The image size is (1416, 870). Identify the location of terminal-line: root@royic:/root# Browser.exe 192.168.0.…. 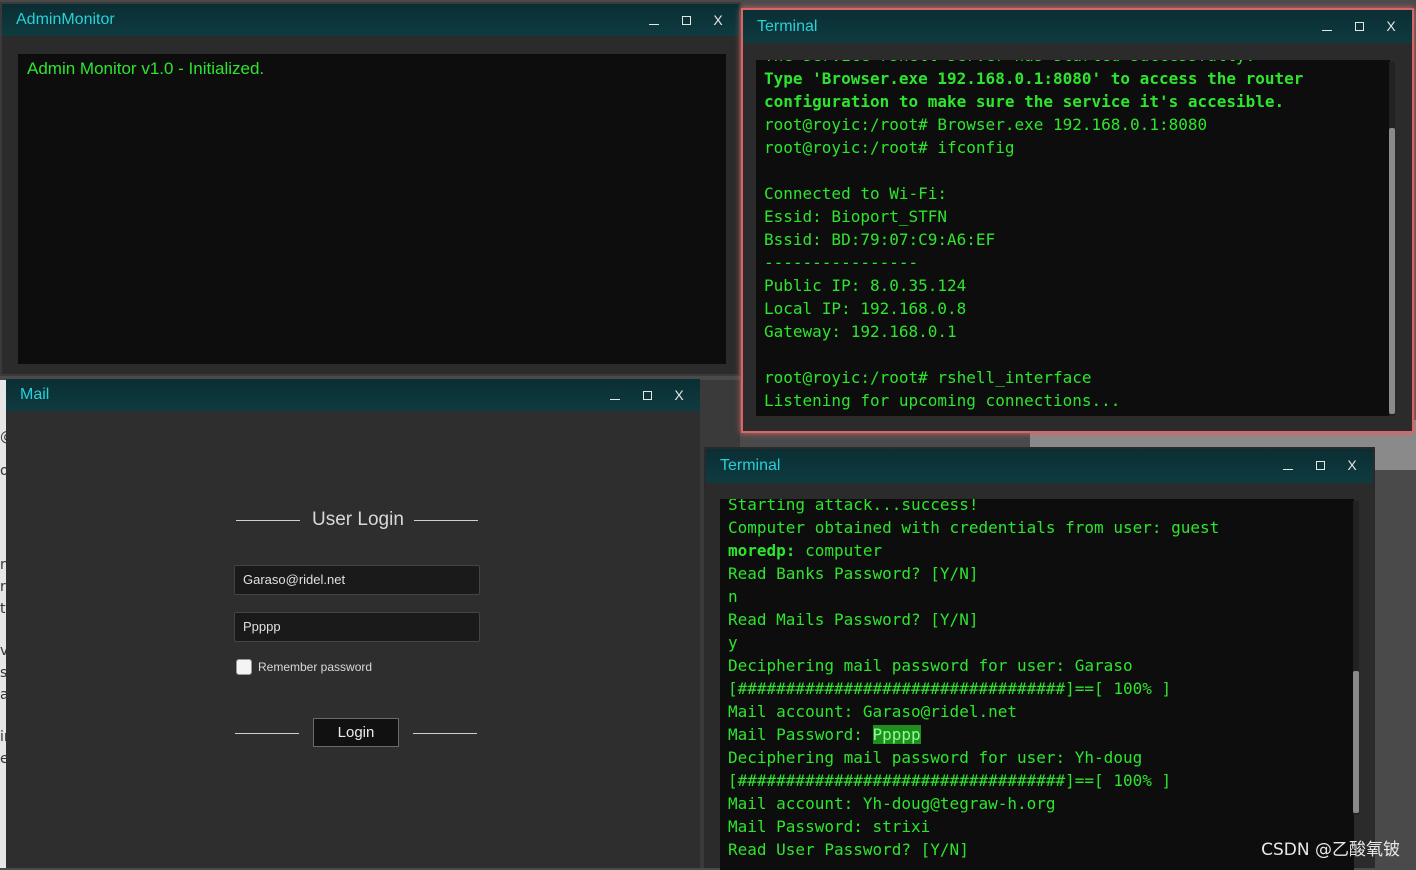
(985, 124).